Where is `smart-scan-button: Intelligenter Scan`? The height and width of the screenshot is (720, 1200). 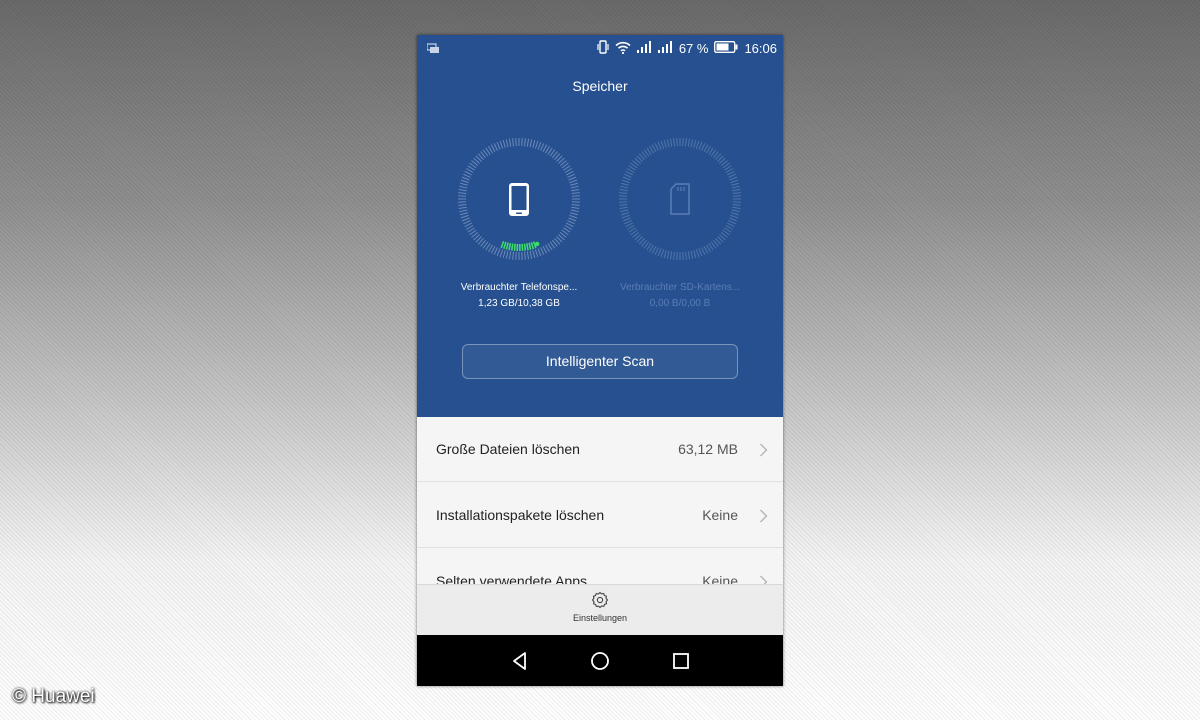 smart-scan-button: Intelligenter Scan is located at coordinates (600, 361).